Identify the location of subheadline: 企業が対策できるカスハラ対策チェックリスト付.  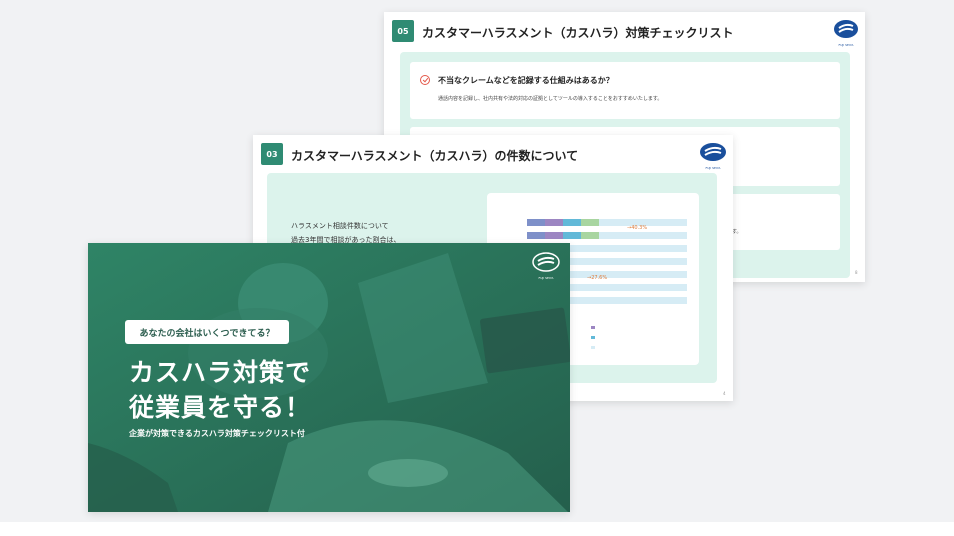
(217, 433).